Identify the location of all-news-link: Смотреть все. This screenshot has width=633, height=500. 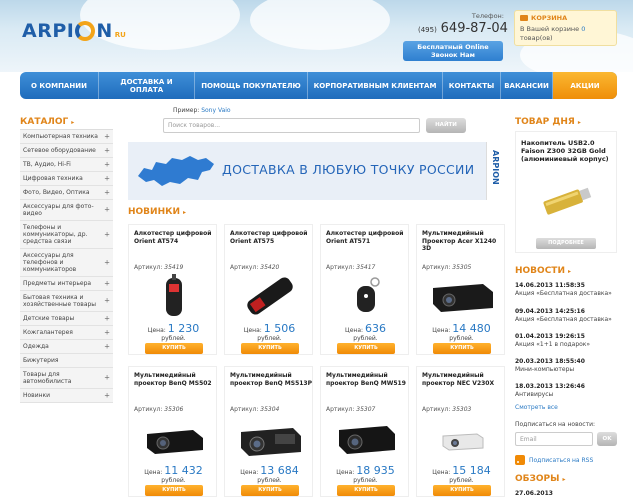
(536, 407).